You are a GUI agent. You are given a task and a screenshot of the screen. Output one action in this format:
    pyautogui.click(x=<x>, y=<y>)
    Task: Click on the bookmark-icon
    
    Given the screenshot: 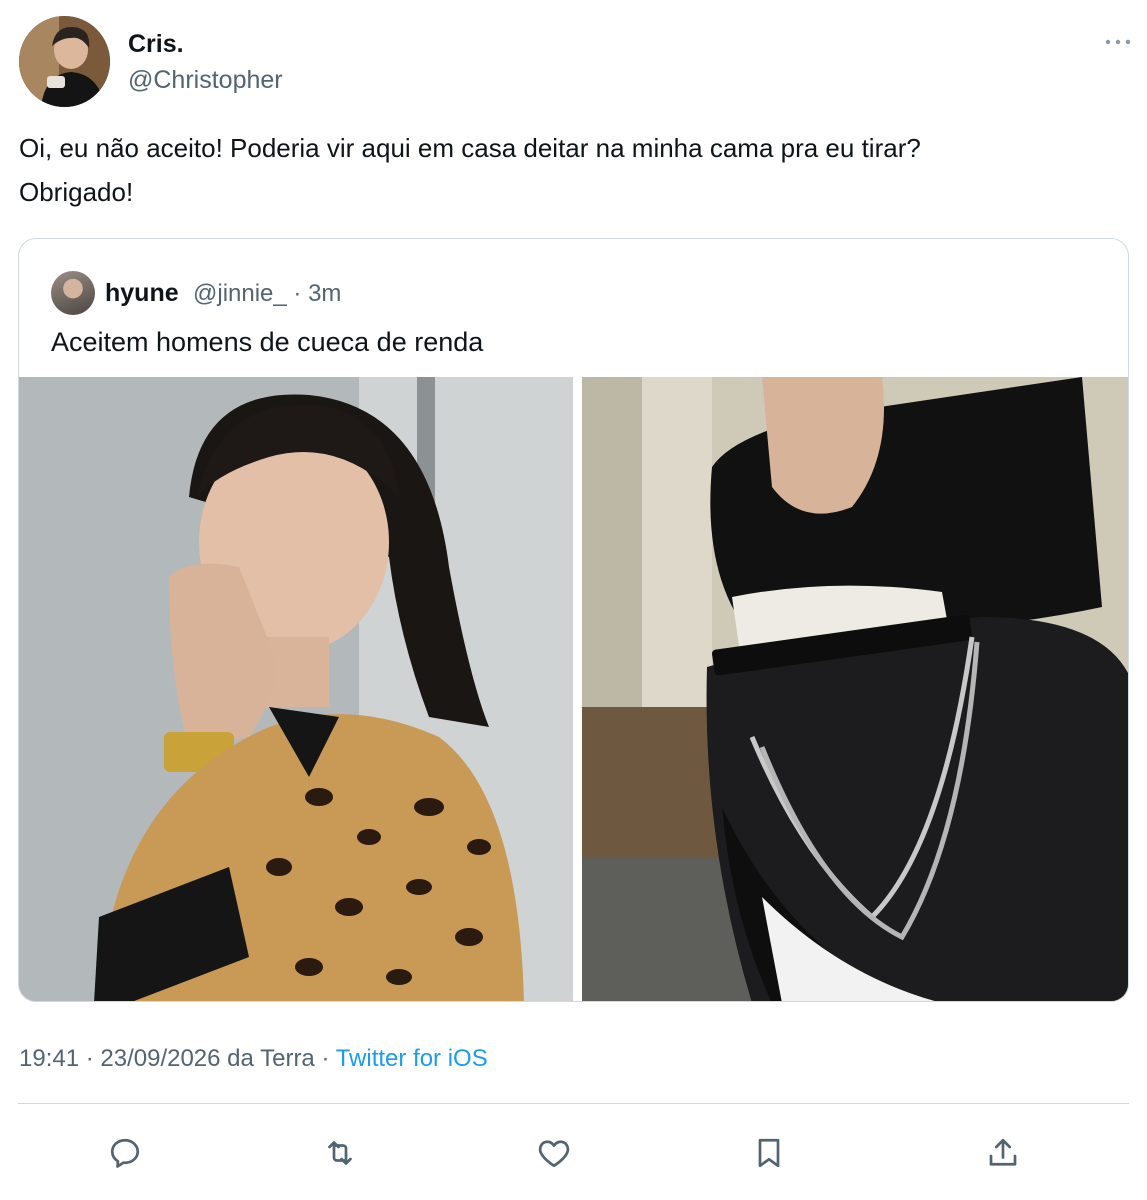 What is the action you would take?
    pyautogui.click(x=769, y=1153)
    